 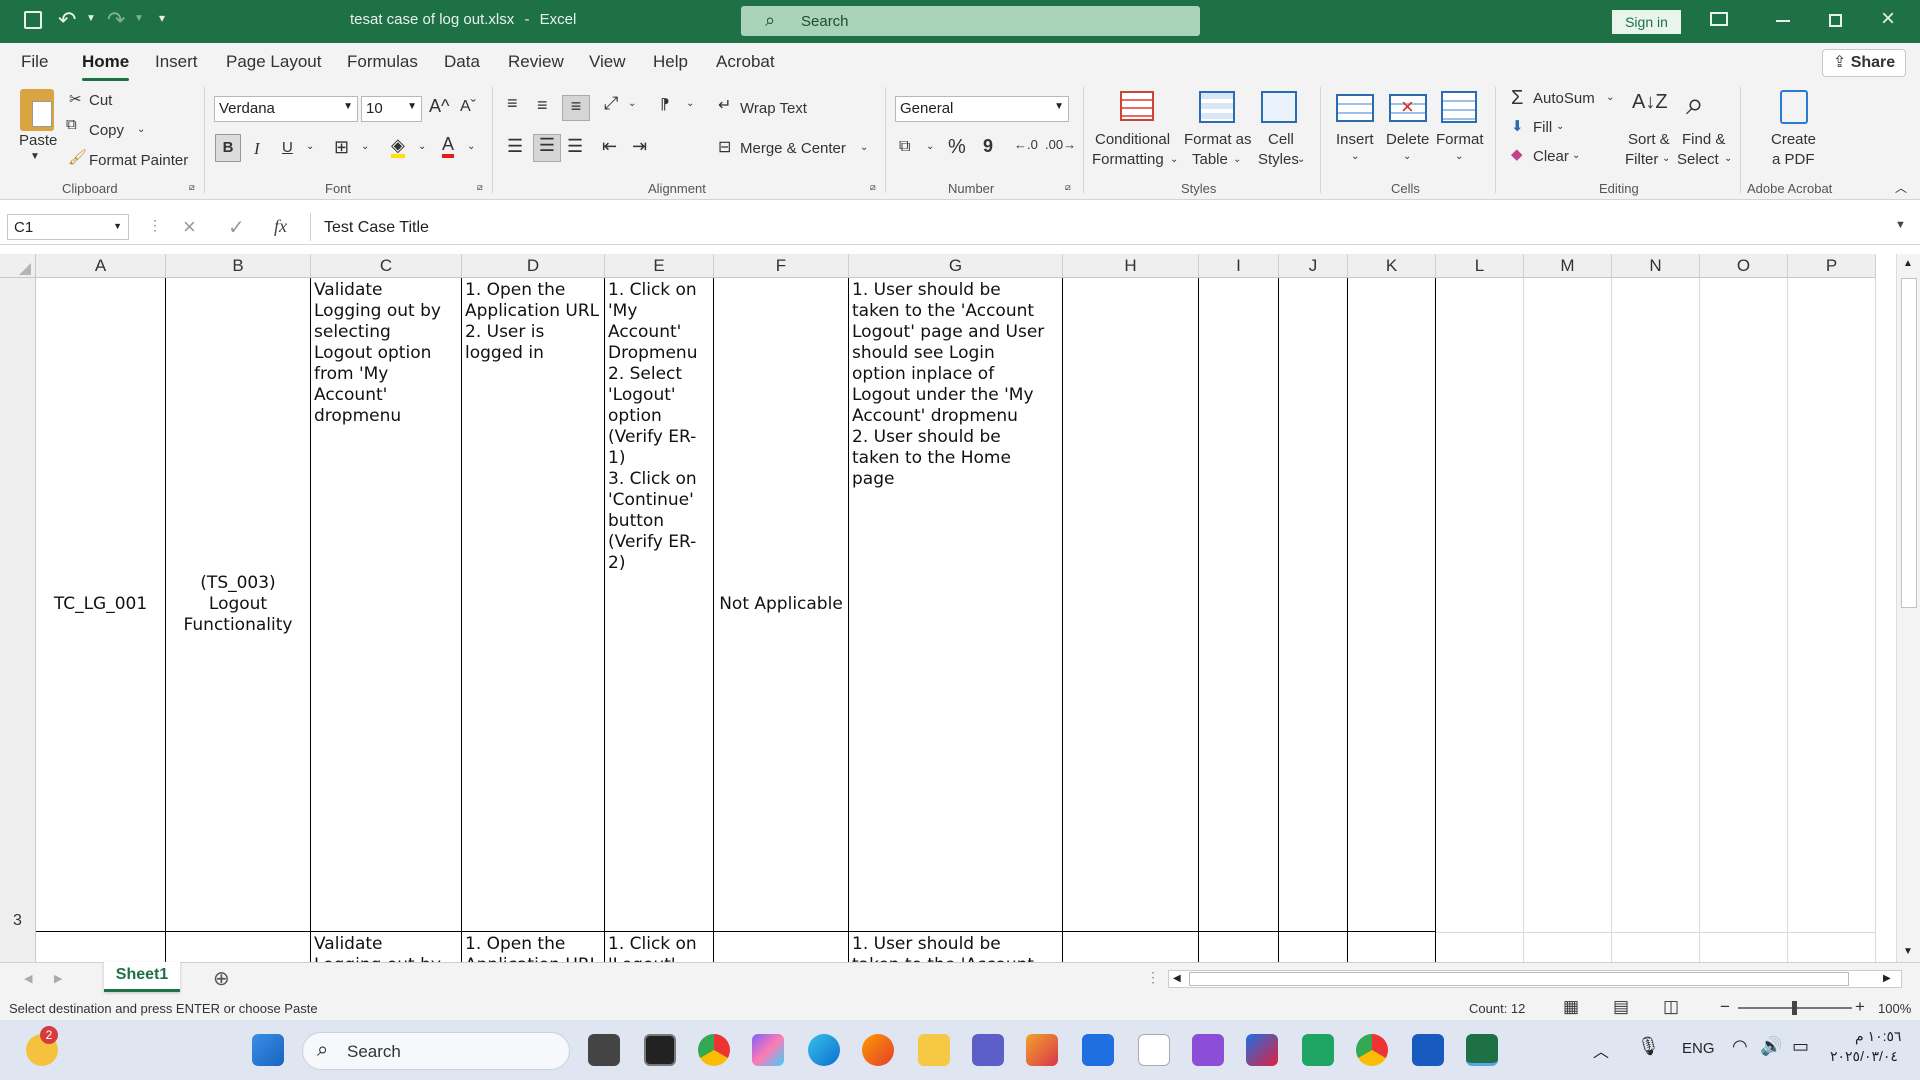 What do you see at coordinates (280, 226) in the screenshot?
I see `insert-function-button: fx` at bounding box center [280, 226].